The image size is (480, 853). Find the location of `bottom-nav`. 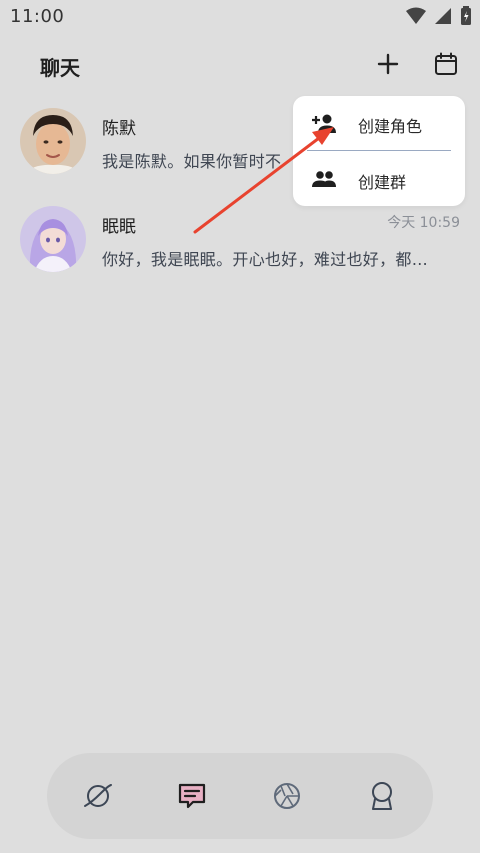

bottom-nav is located at coordinates (240, 796).